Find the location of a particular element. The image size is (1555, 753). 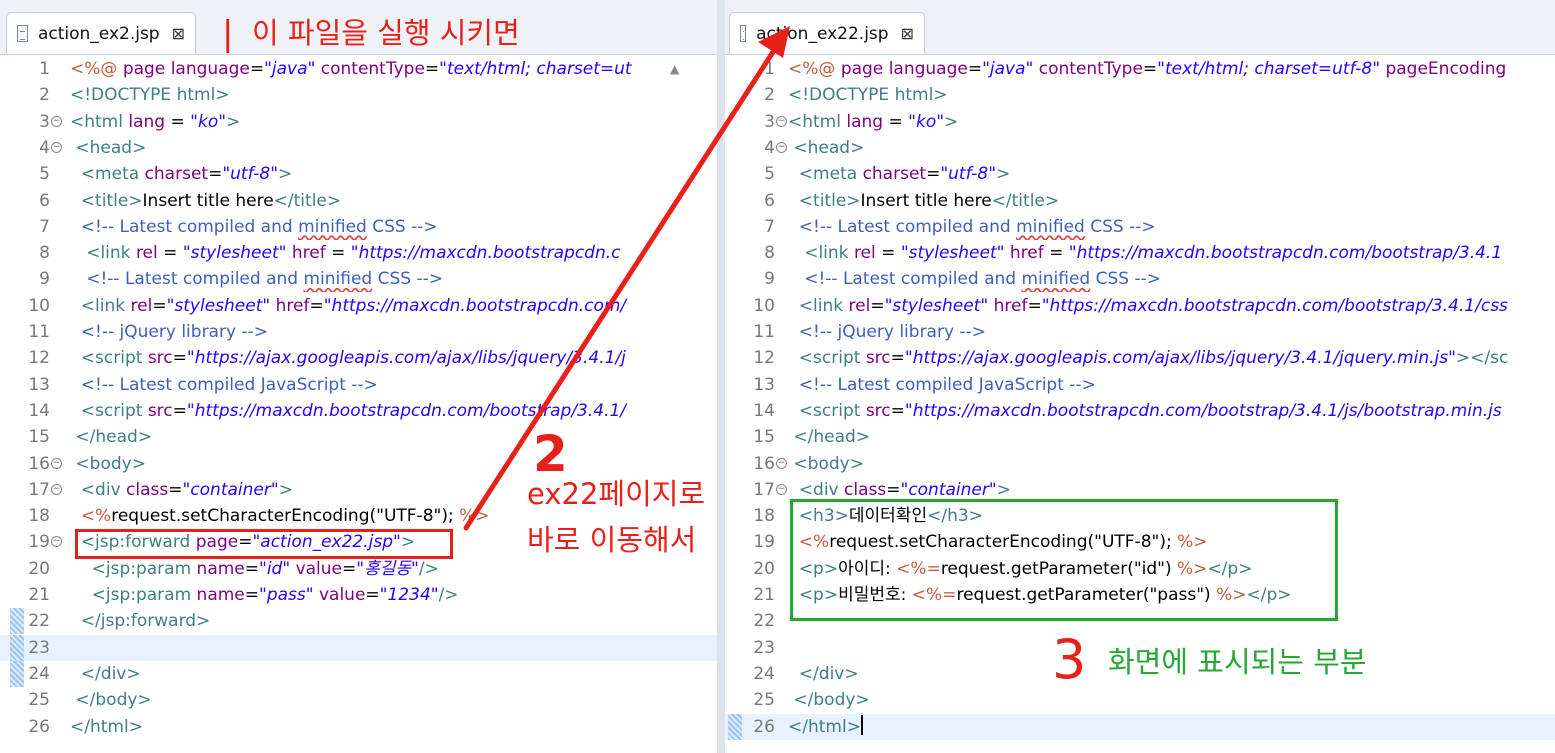

code-token: "홍길동" is located at coordinates (387, 568).